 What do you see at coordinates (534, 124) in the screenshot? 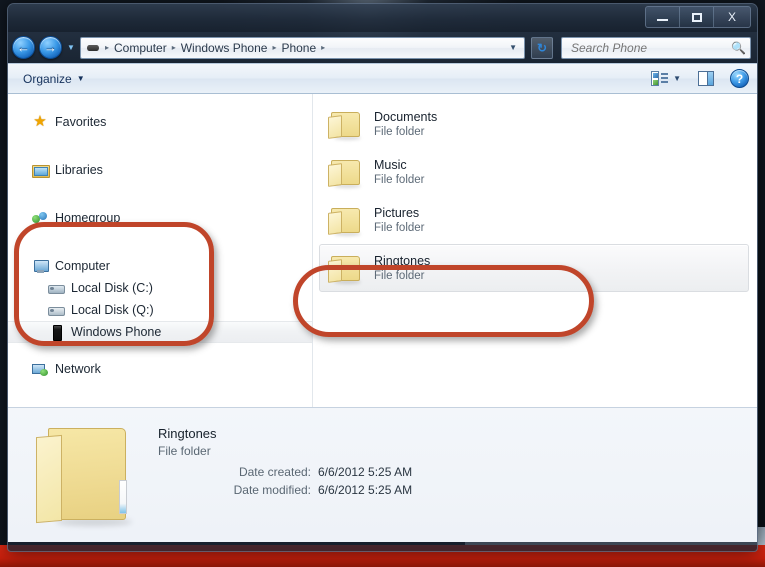
I see `list-item: Documents File folder` at bounding box center [534, 124].